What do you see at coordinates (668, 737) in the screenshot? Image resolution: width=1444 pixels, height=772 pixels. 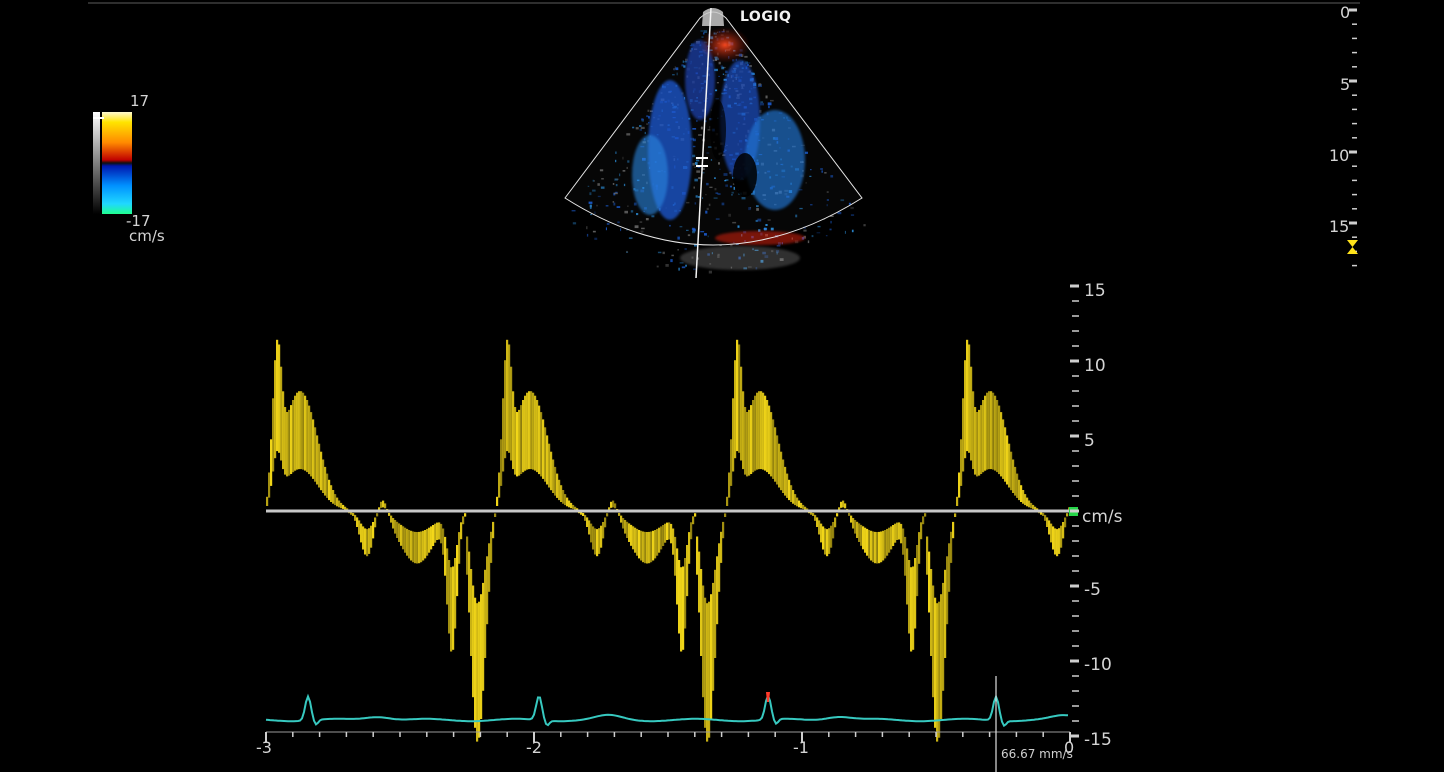 I see `time-axis-ticks` at bounding box center [668, 737].